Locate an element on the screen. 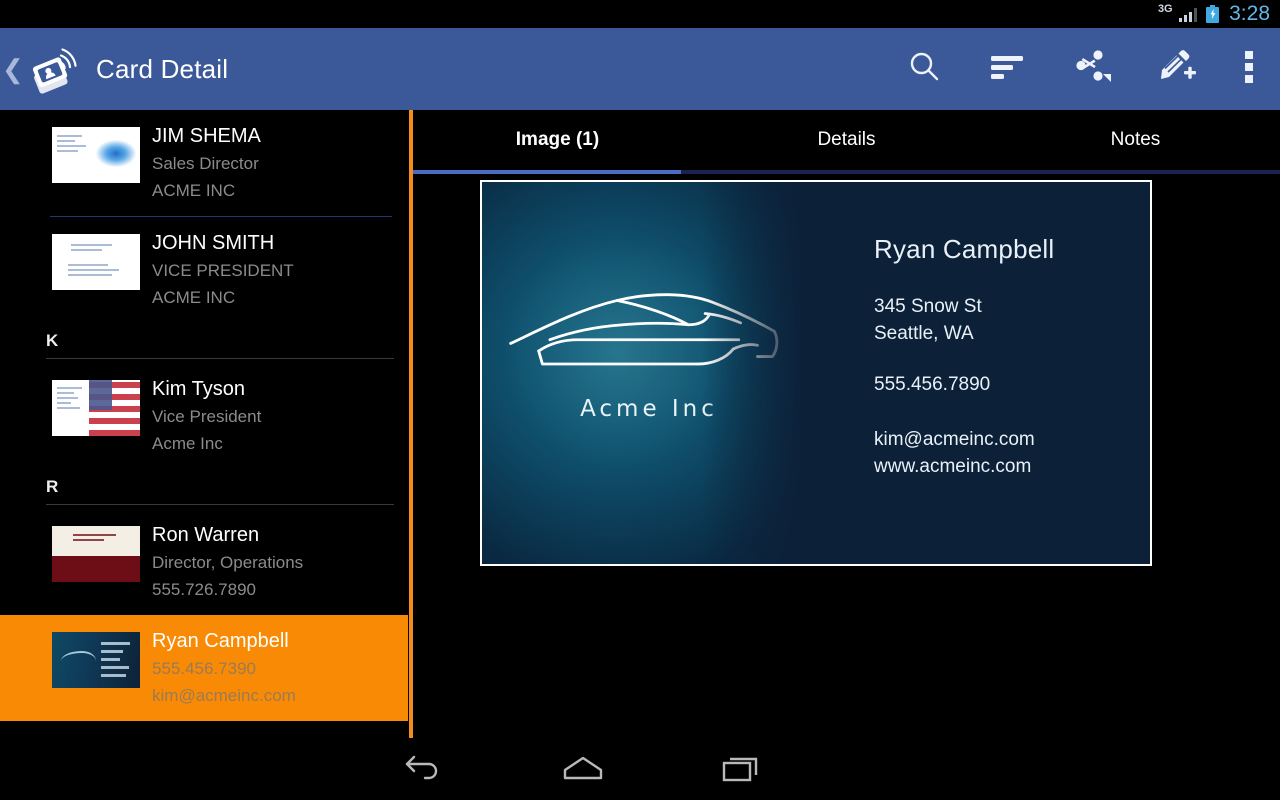  nav-home-icon is located at coordinates (583, 770).